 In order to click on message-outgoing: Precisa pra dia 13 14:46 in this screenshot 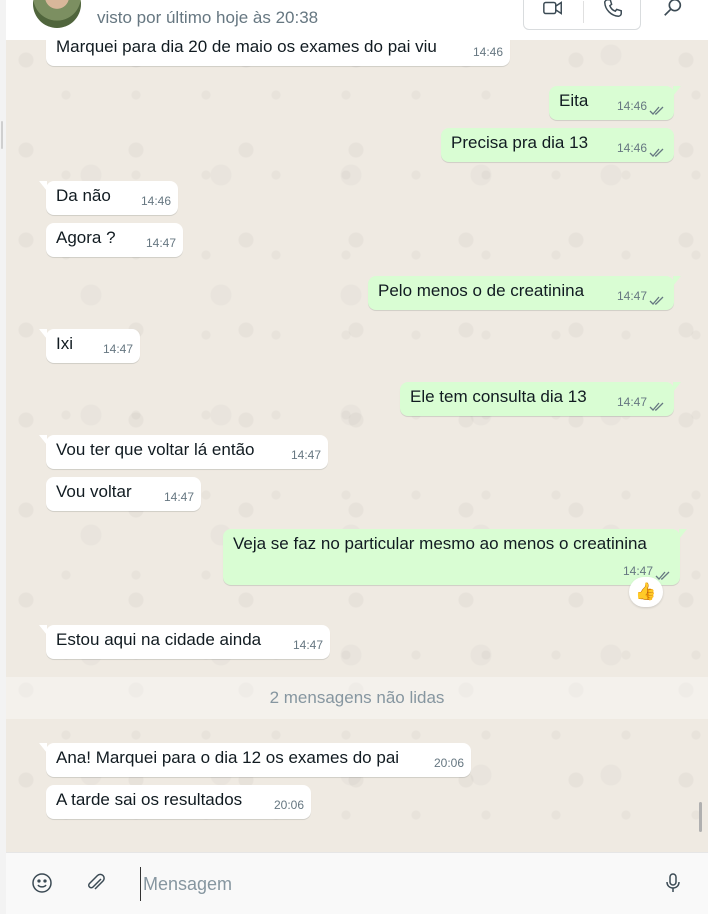, I will do `click(557, 145)`.